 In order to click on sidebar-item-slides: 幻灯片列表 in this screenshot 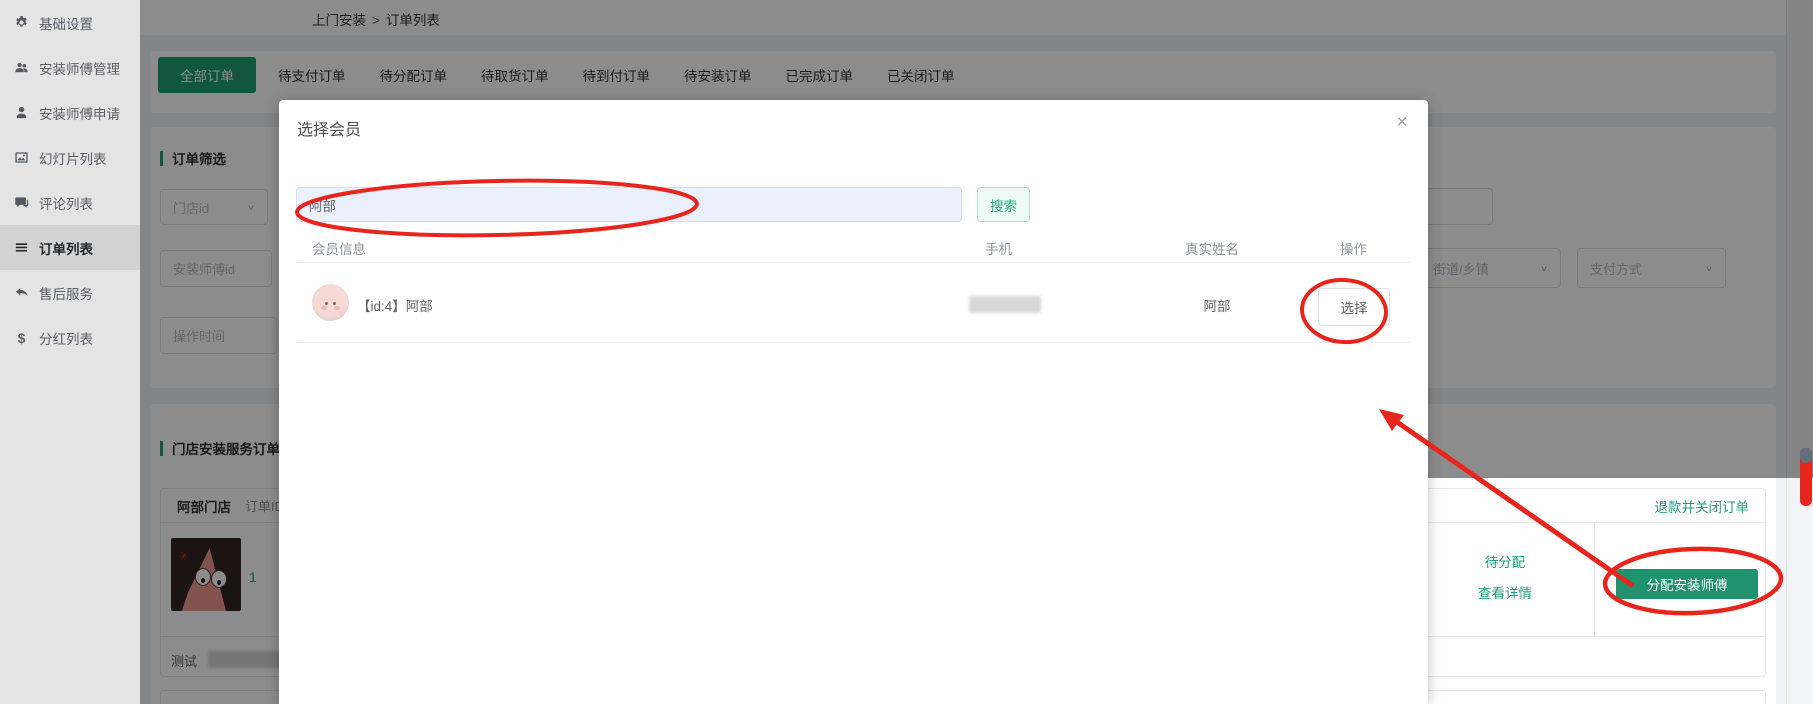, I will do `click(70, 157)`.